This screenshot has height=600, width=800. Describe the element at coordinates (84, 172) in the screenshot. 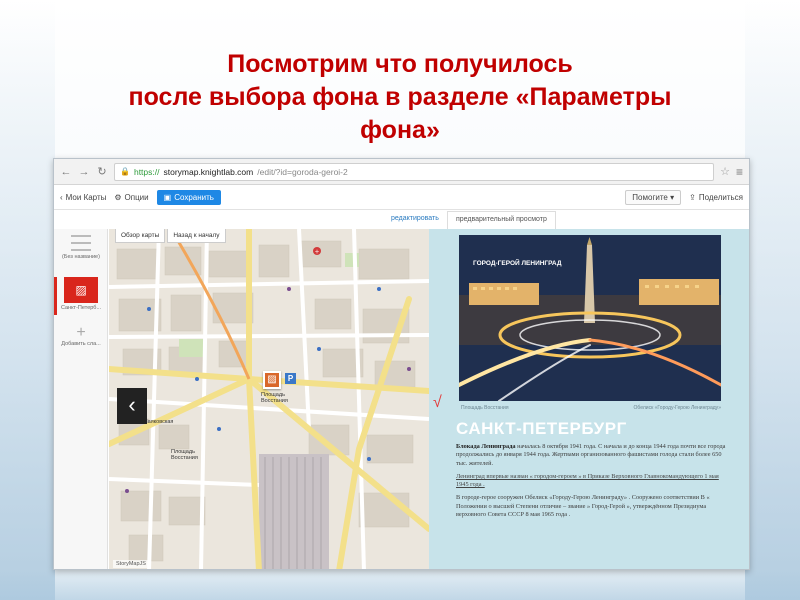

I see `forward-arrow-icon: →` at that location.